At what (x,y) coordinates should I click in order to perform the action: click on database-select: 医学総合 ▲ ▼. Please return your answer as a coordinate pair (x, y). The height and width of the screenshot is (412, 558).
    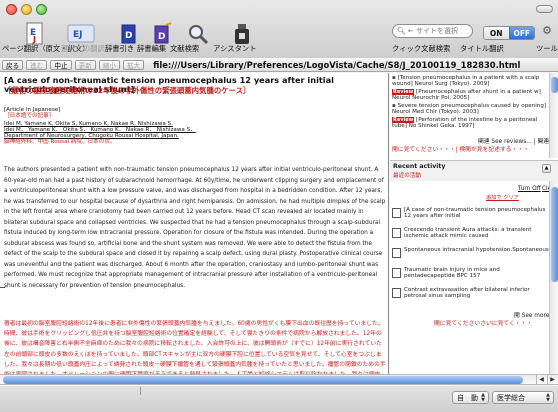
    Looking at the image, I should click on (523, 397).